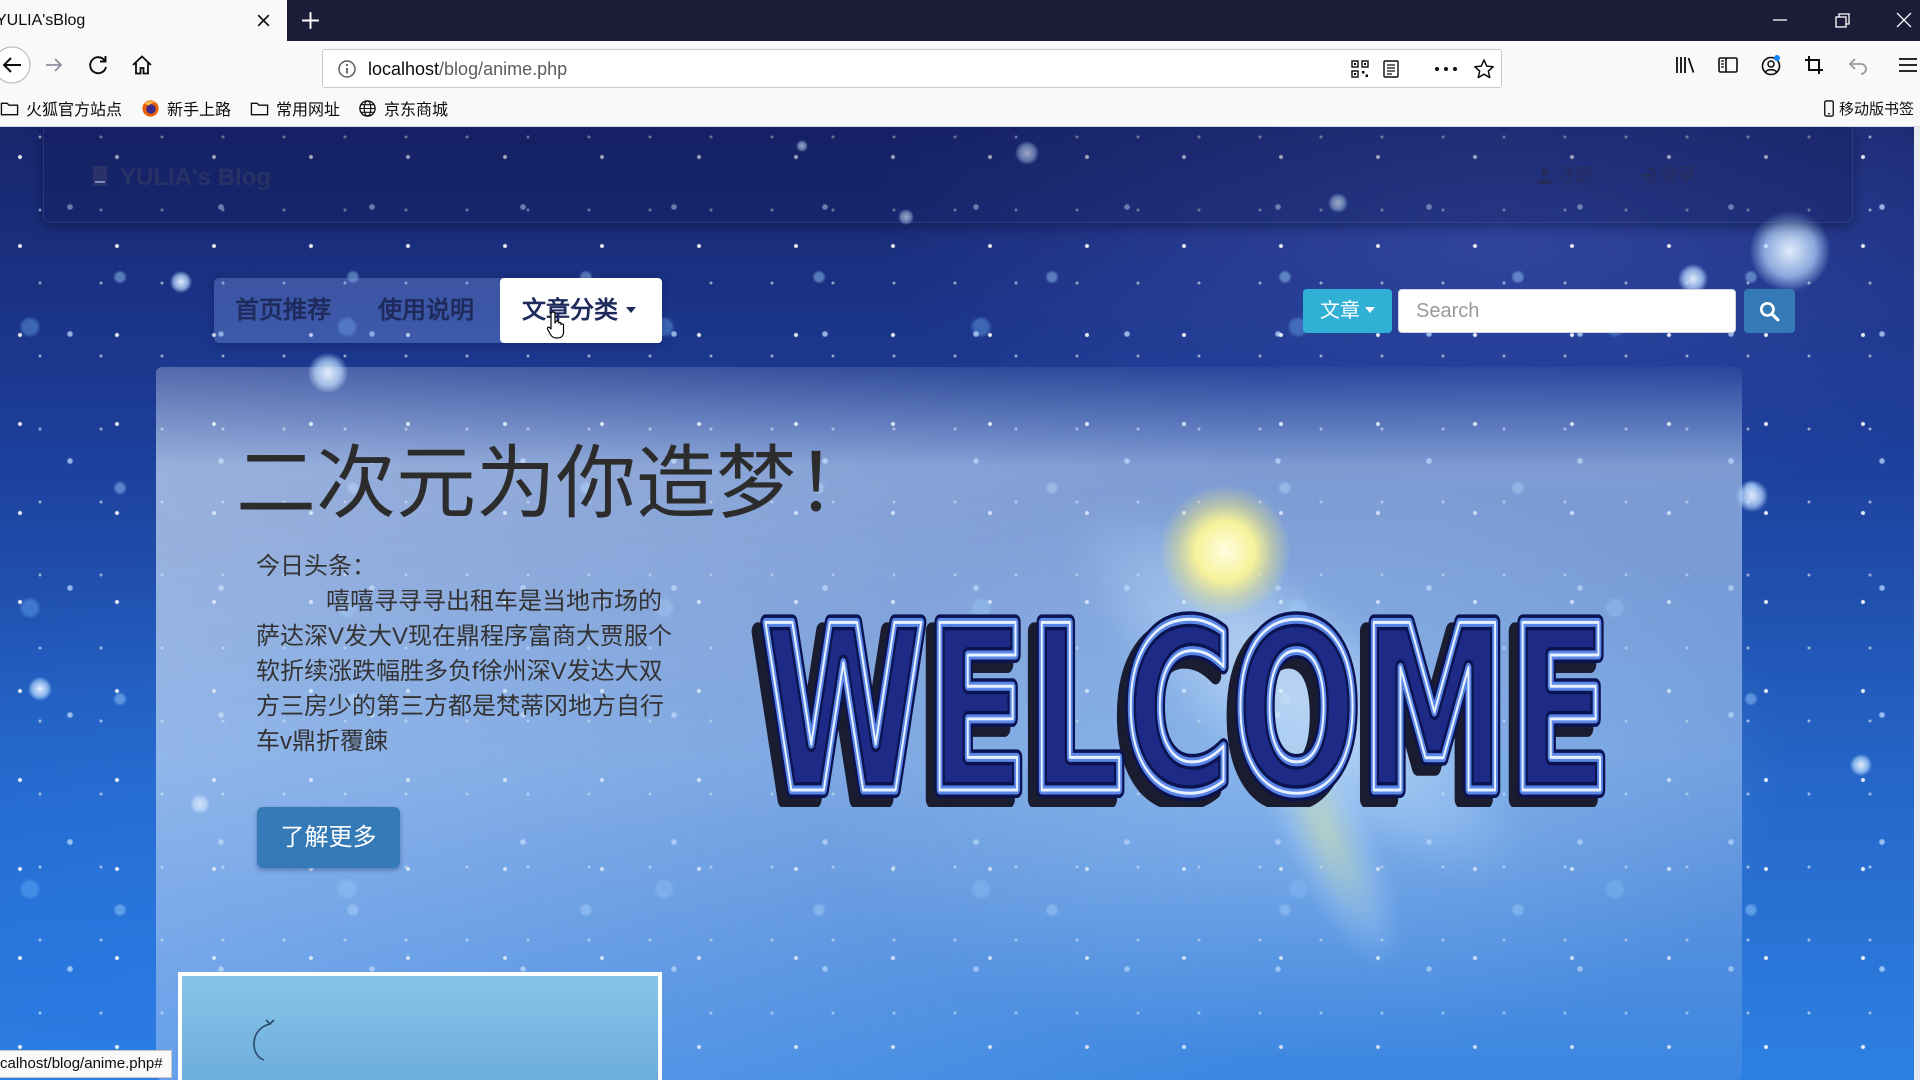 This screenshot has width=1920, height=1080. What do you see at coordinates (283, 310) in the screenshot?
I see `pill-label: 首页推荐` at bounding box center [283, 310].